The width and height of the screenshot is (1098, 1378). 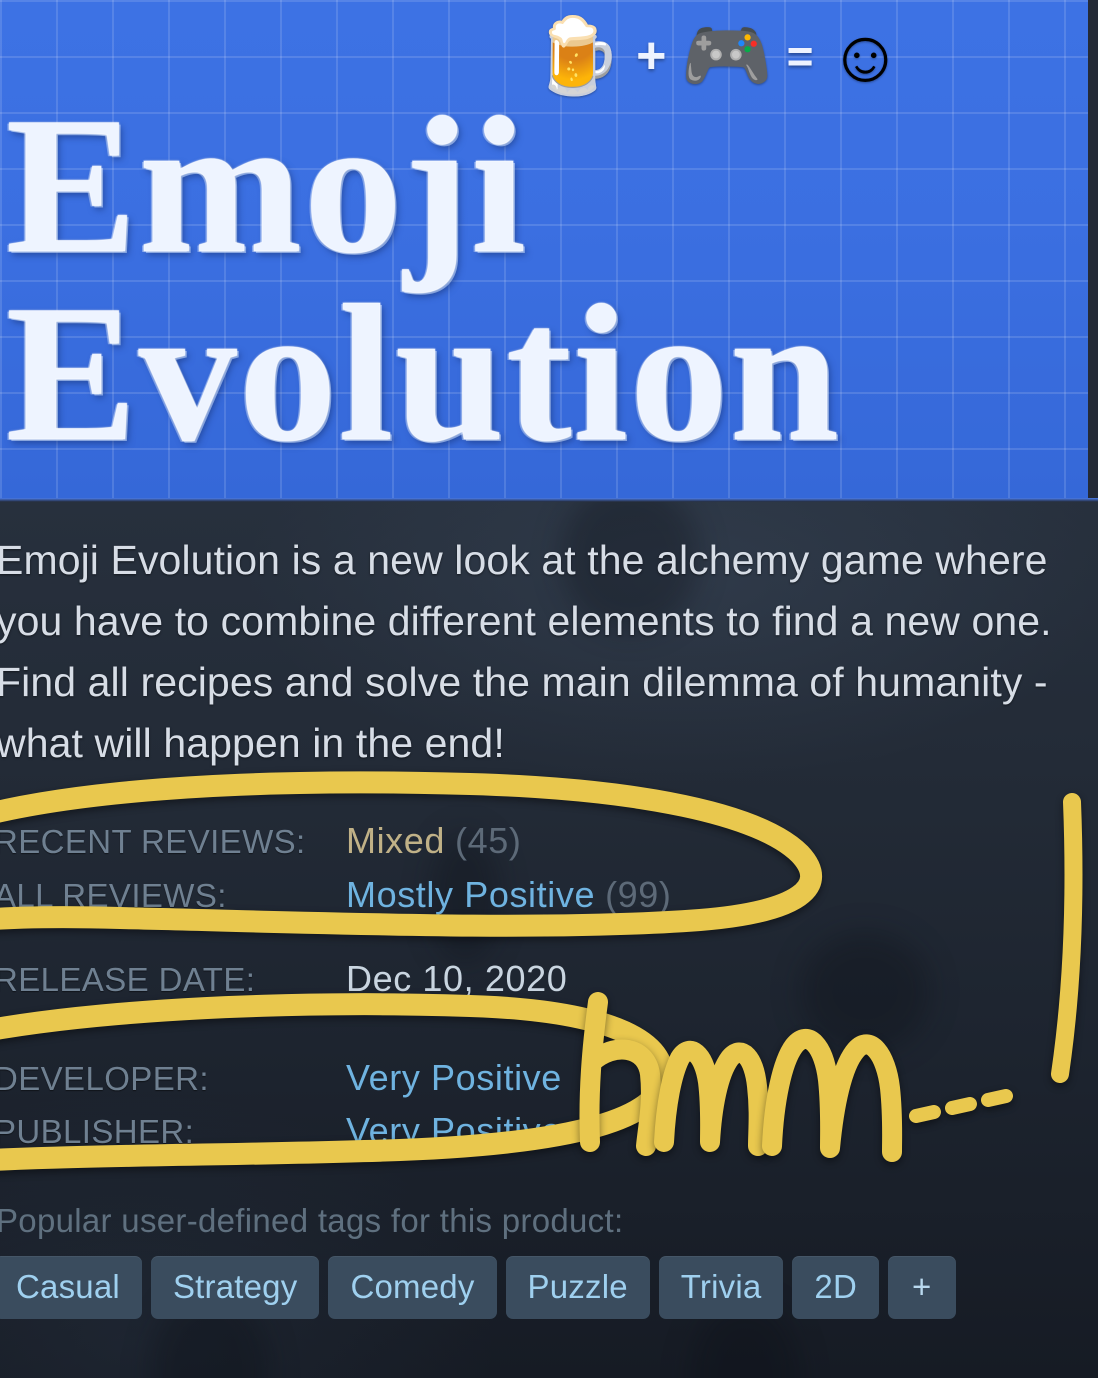 What do you see at coordinates (281, 1131) in the screenshot?
I see `publisher-row: PUBLISHER: Very Positive` at bounding box center [281, 1131].